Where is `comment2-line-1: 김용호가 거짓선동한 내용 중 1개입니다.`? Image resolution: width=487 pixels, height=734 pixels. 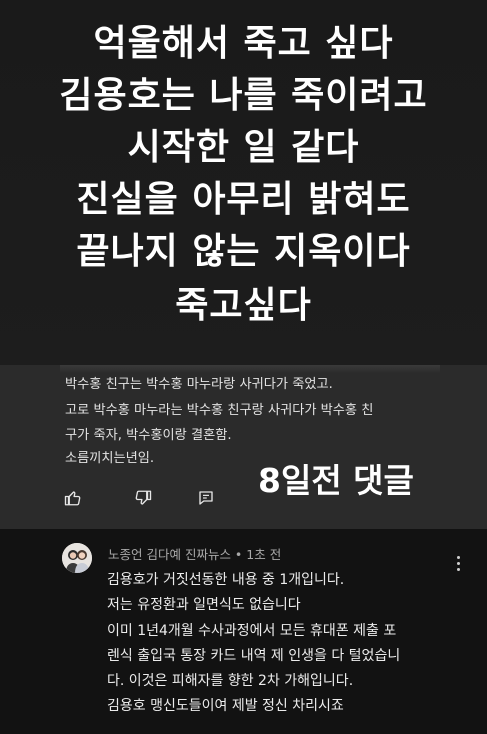 comment2-line-1: 김용호가 거짓선동한 내용 중 1개입니다. is located at coordinates (226, 580).